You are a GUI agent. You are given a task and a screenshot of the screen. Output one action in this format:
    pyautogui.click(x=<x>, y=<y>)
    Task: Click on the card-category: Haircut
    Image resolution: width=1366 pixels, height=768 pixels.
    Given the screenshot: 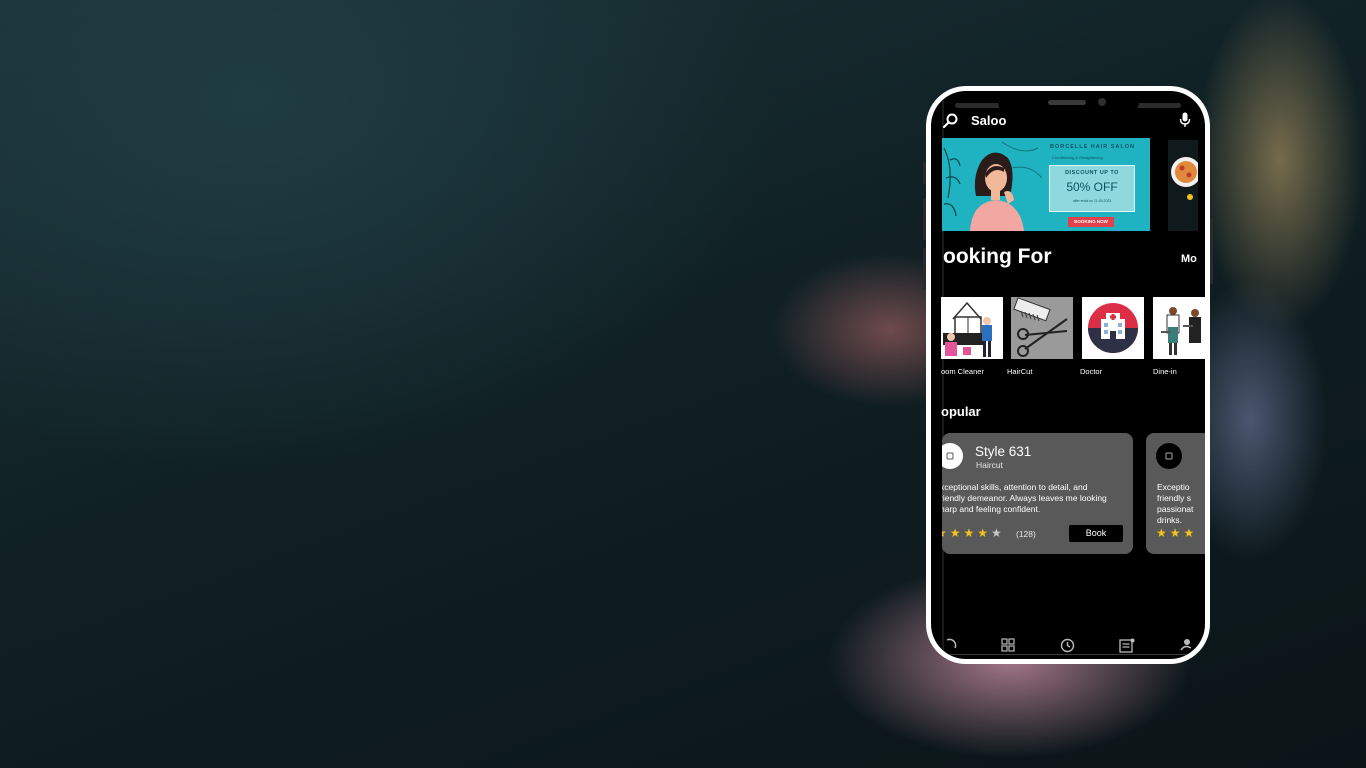 What is the action you would take?
    pyautogui.click(x=989, y=465)
    